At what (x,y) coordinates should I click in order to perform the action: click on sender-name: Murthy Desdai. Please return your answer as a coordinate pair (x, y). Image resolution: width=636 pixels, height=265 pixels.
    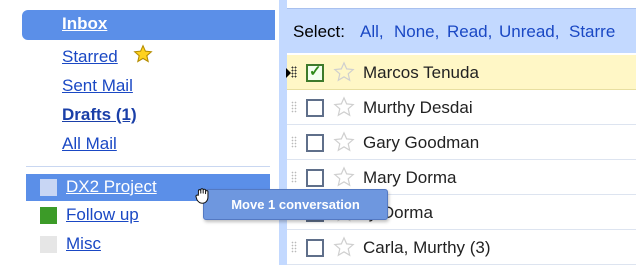
    Looking at the image, I should click on (418, 107).